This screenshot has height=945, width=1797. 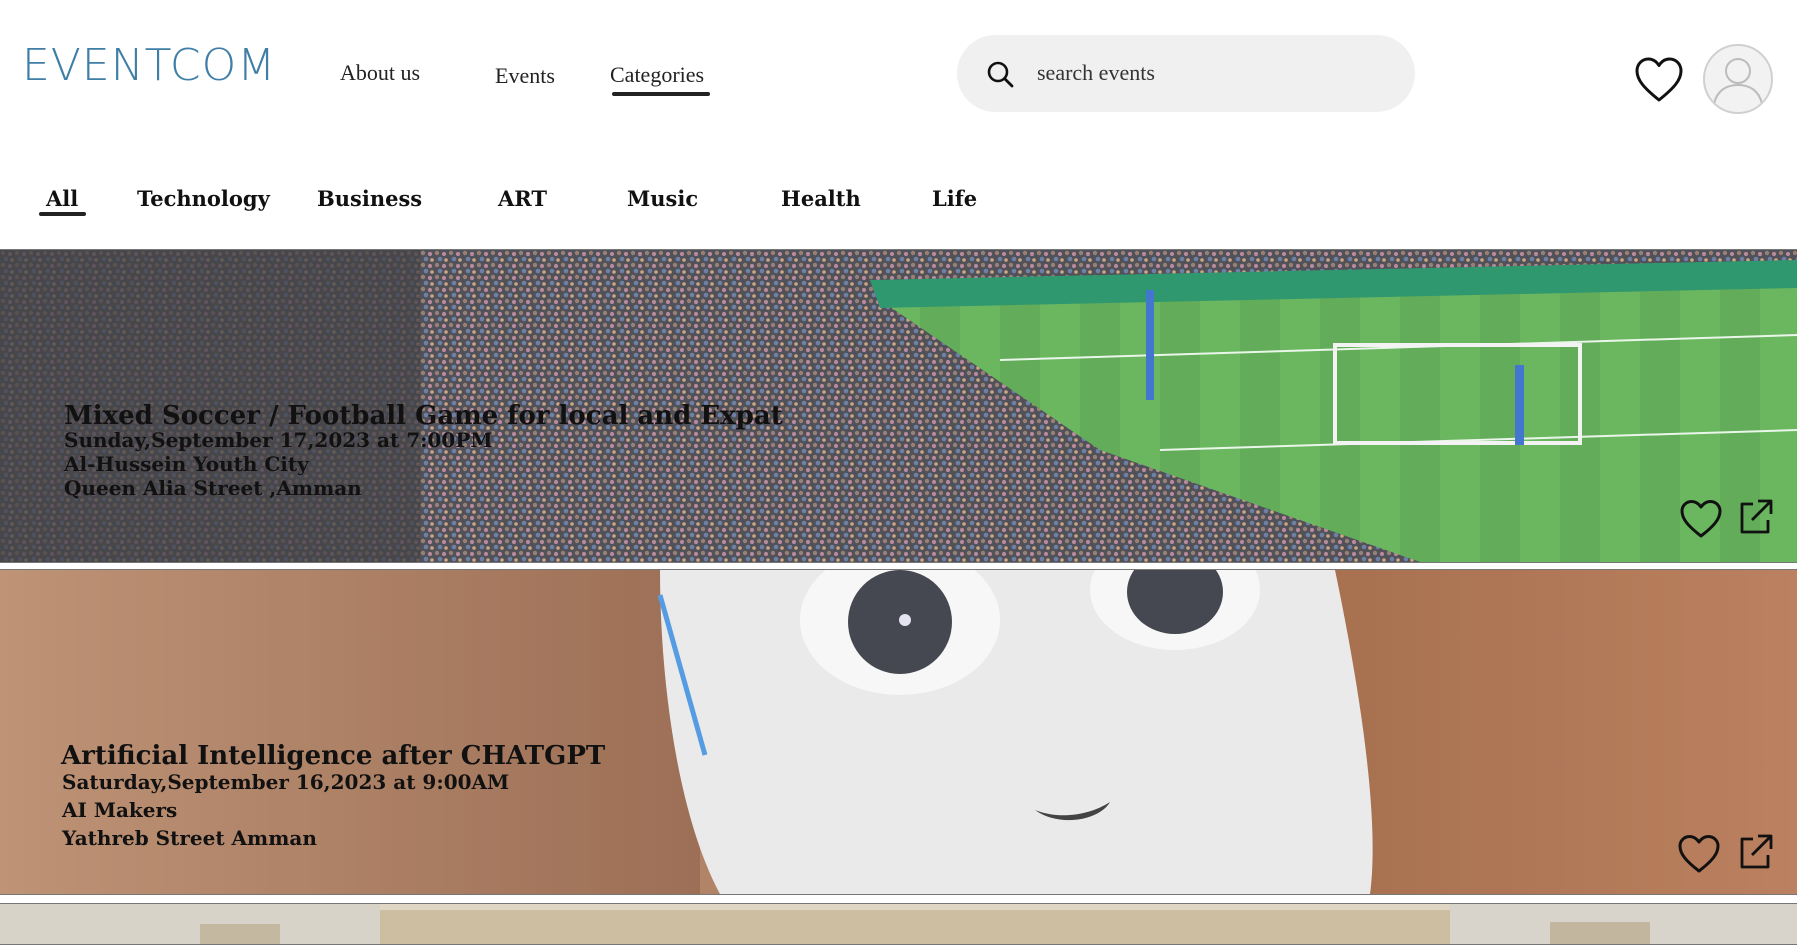 What do you see at coordinates (62, 198) in the screenshot?
I see `tab-all: All` at bounding box center [62, 198].